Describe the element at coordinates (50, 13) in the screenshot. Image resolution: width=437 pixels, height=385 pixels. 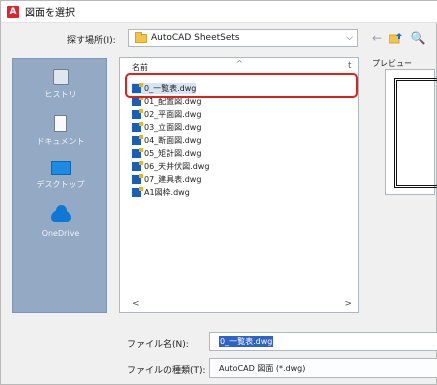
I see `dialog-title: 図面を選択` at that location.